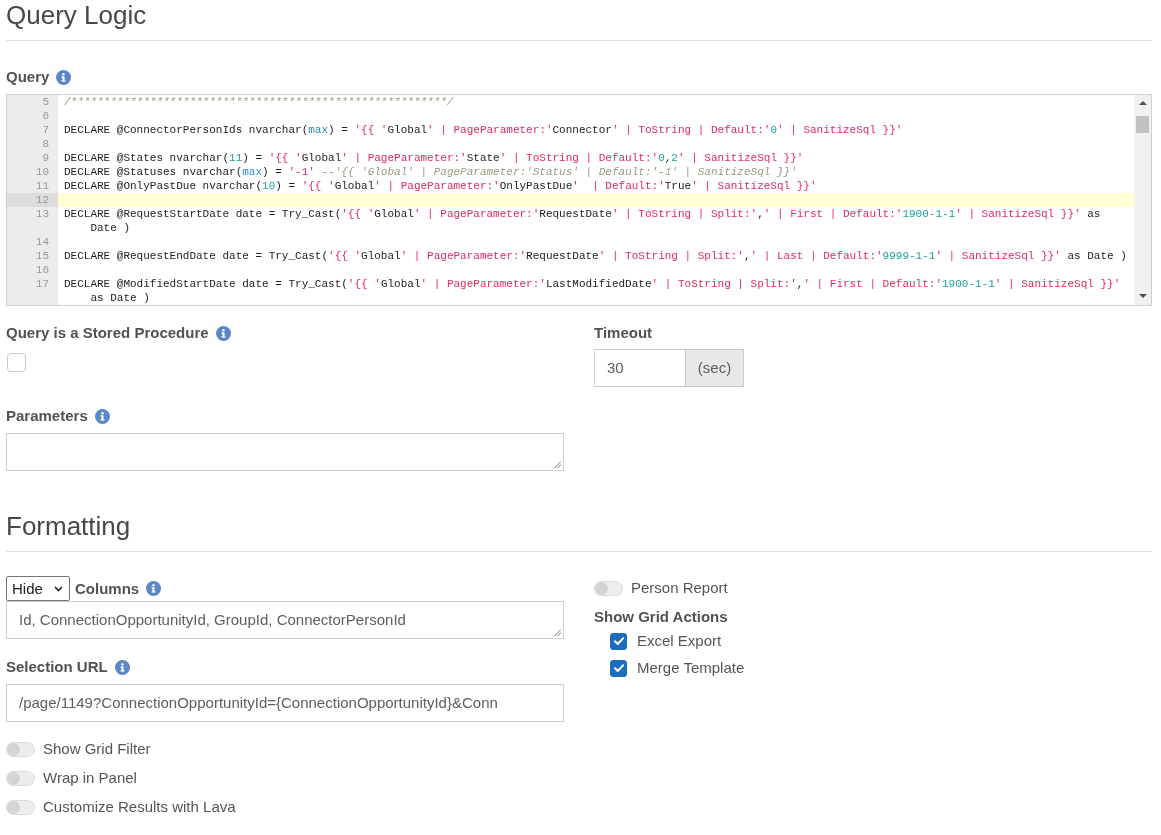 The width and height of the screenshot is (1161, 835). What do you see at coordinates (69, 526) in the screenshot?
I see `section-heading: Formatting` at bounding box center [69, 526].